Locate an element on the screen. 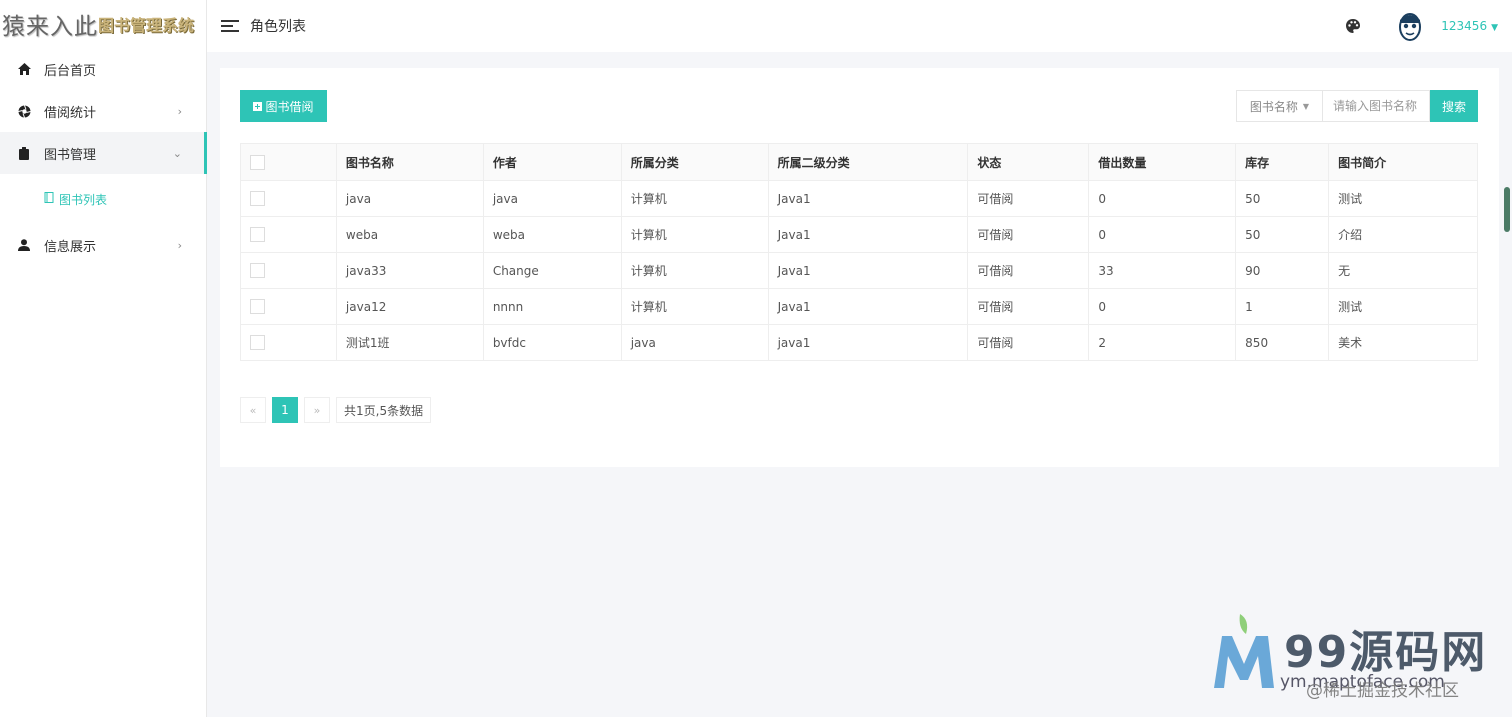 The height and width of the screenshot is (717, 1512). scrollbar-thumb is located at coordinates (1507, 209).